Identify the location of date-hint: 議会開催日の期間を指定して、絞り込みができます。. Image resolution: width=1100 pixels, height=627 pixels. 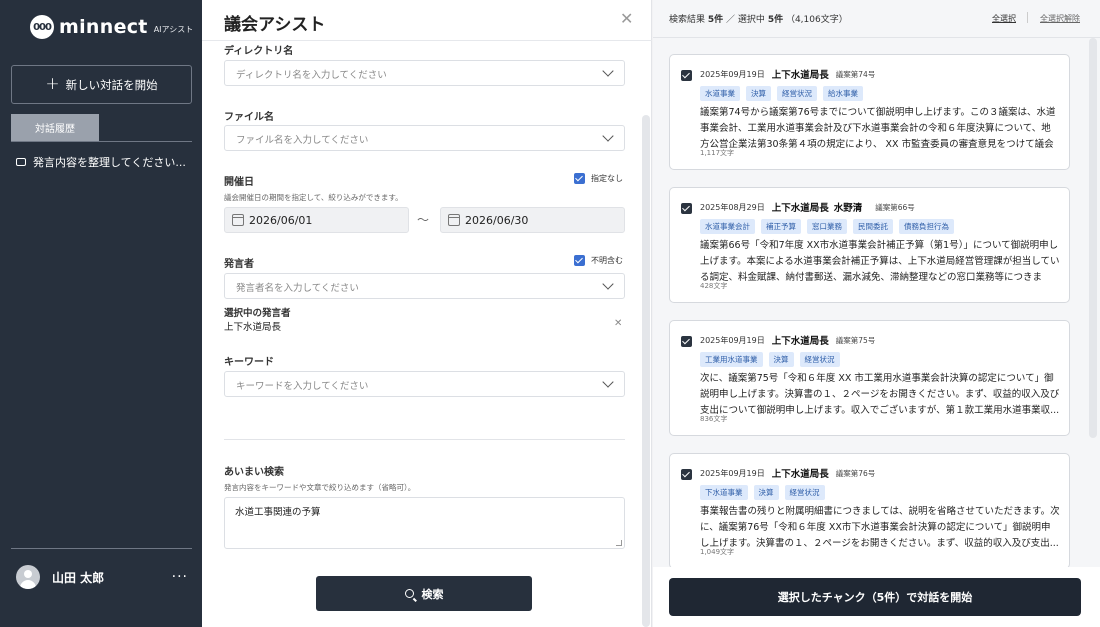
(313, 197).